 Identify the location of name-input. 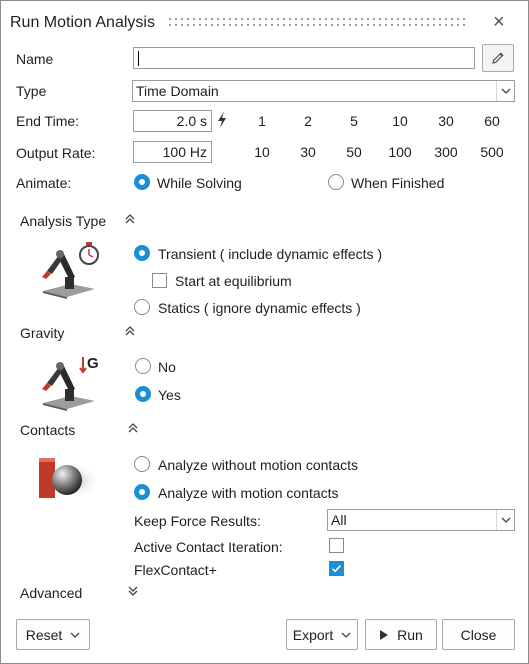
(304, 58).